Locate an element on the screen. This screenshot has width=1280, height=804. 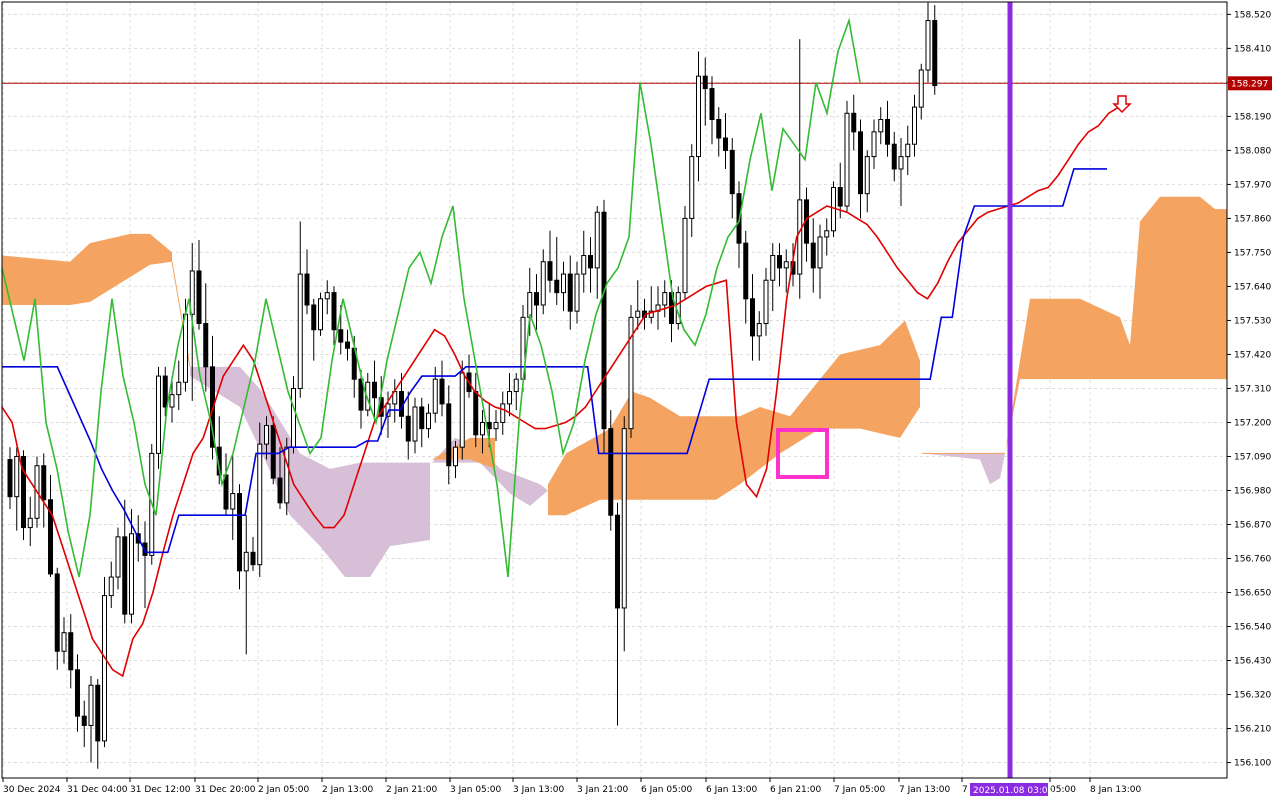
x-tick-label: 3 Jan 05:00 is located at coordinates (476, 790).